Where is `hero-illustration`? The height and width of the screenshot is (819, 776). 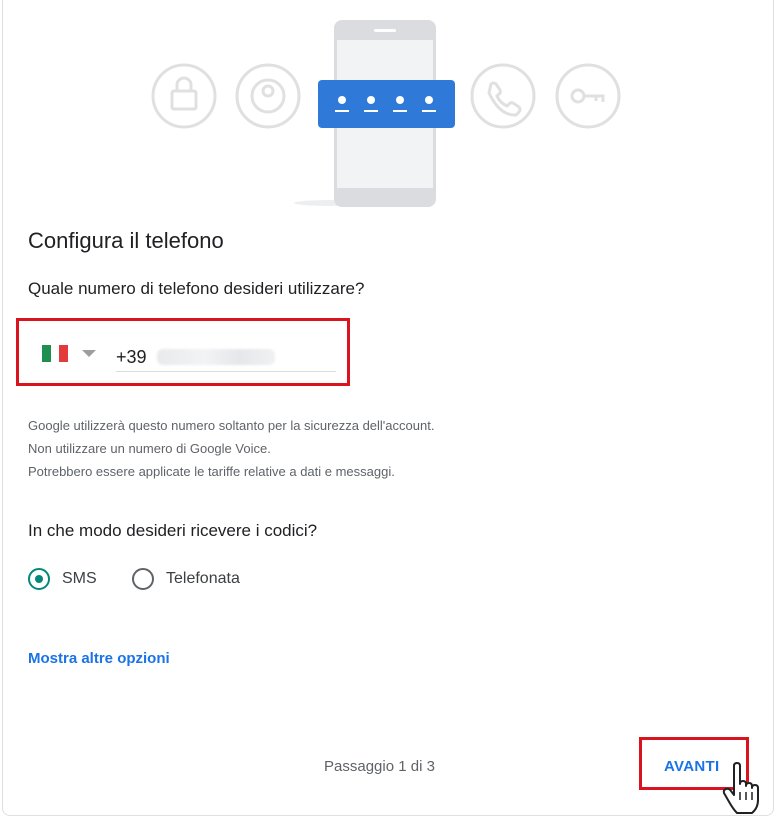 hero-illustration is located at coordinates (386, 113).